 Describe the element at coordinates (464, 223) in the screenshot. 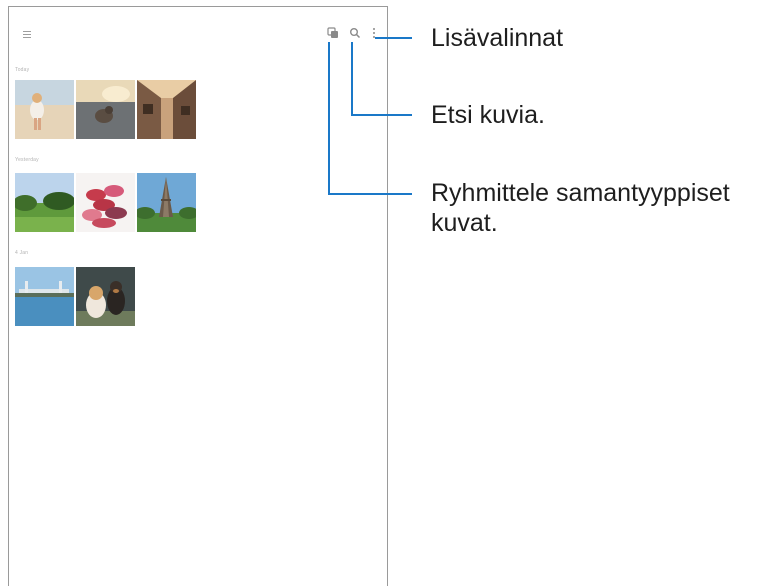

I see `callout-group-line2: kuvat.` at that location.